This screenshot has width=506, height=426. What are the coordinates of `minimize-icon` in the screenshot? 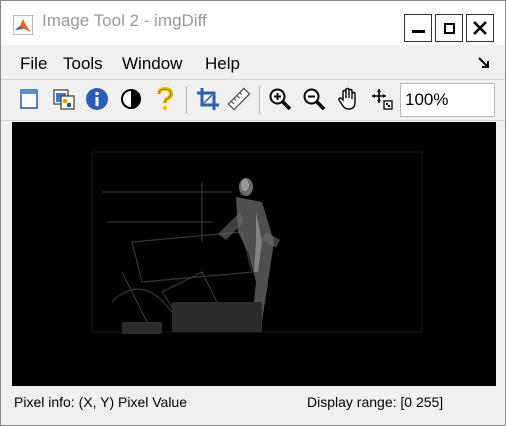 It's located at (418, 31).